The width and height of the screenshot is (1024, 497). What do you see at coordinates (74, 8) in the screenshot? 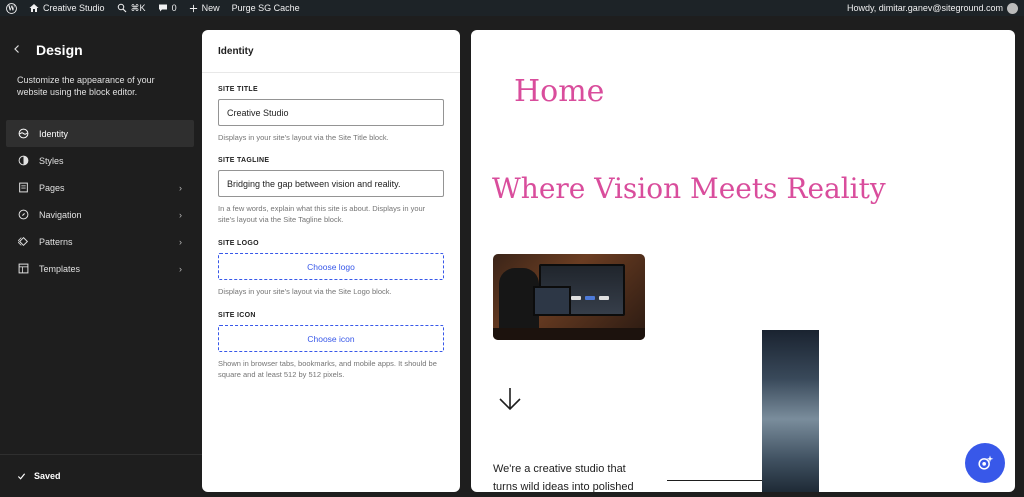
I see `site-name: Creative Studio` at bounding box center [74, 8].